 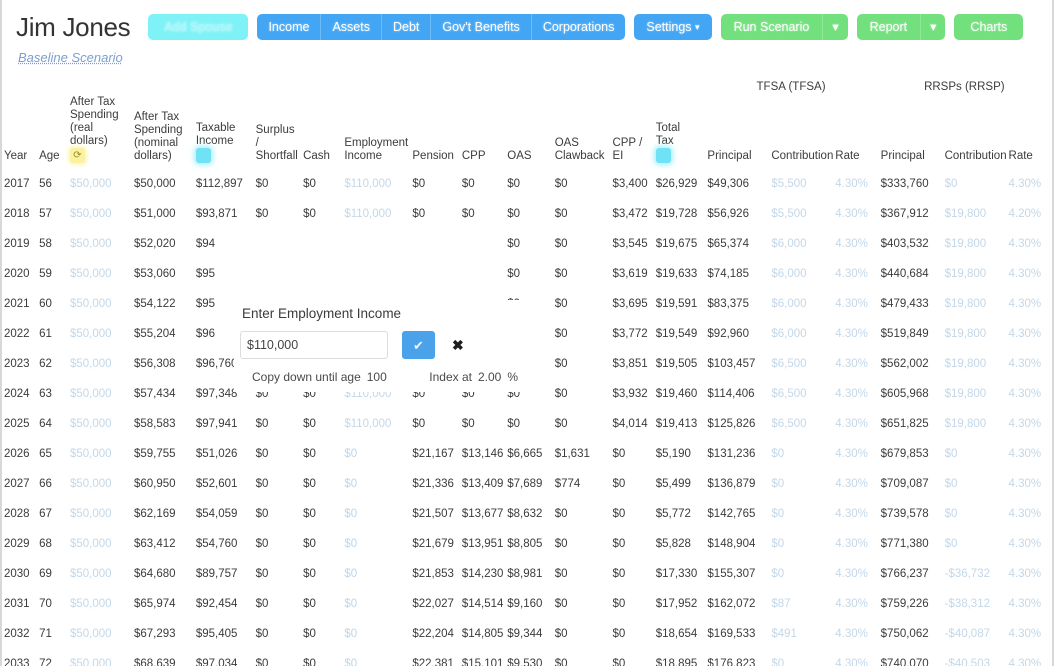 What do you see at coordinates (277, 274) in the screenshot?
I see `surplus-cell` at bounding box center [277, 274].